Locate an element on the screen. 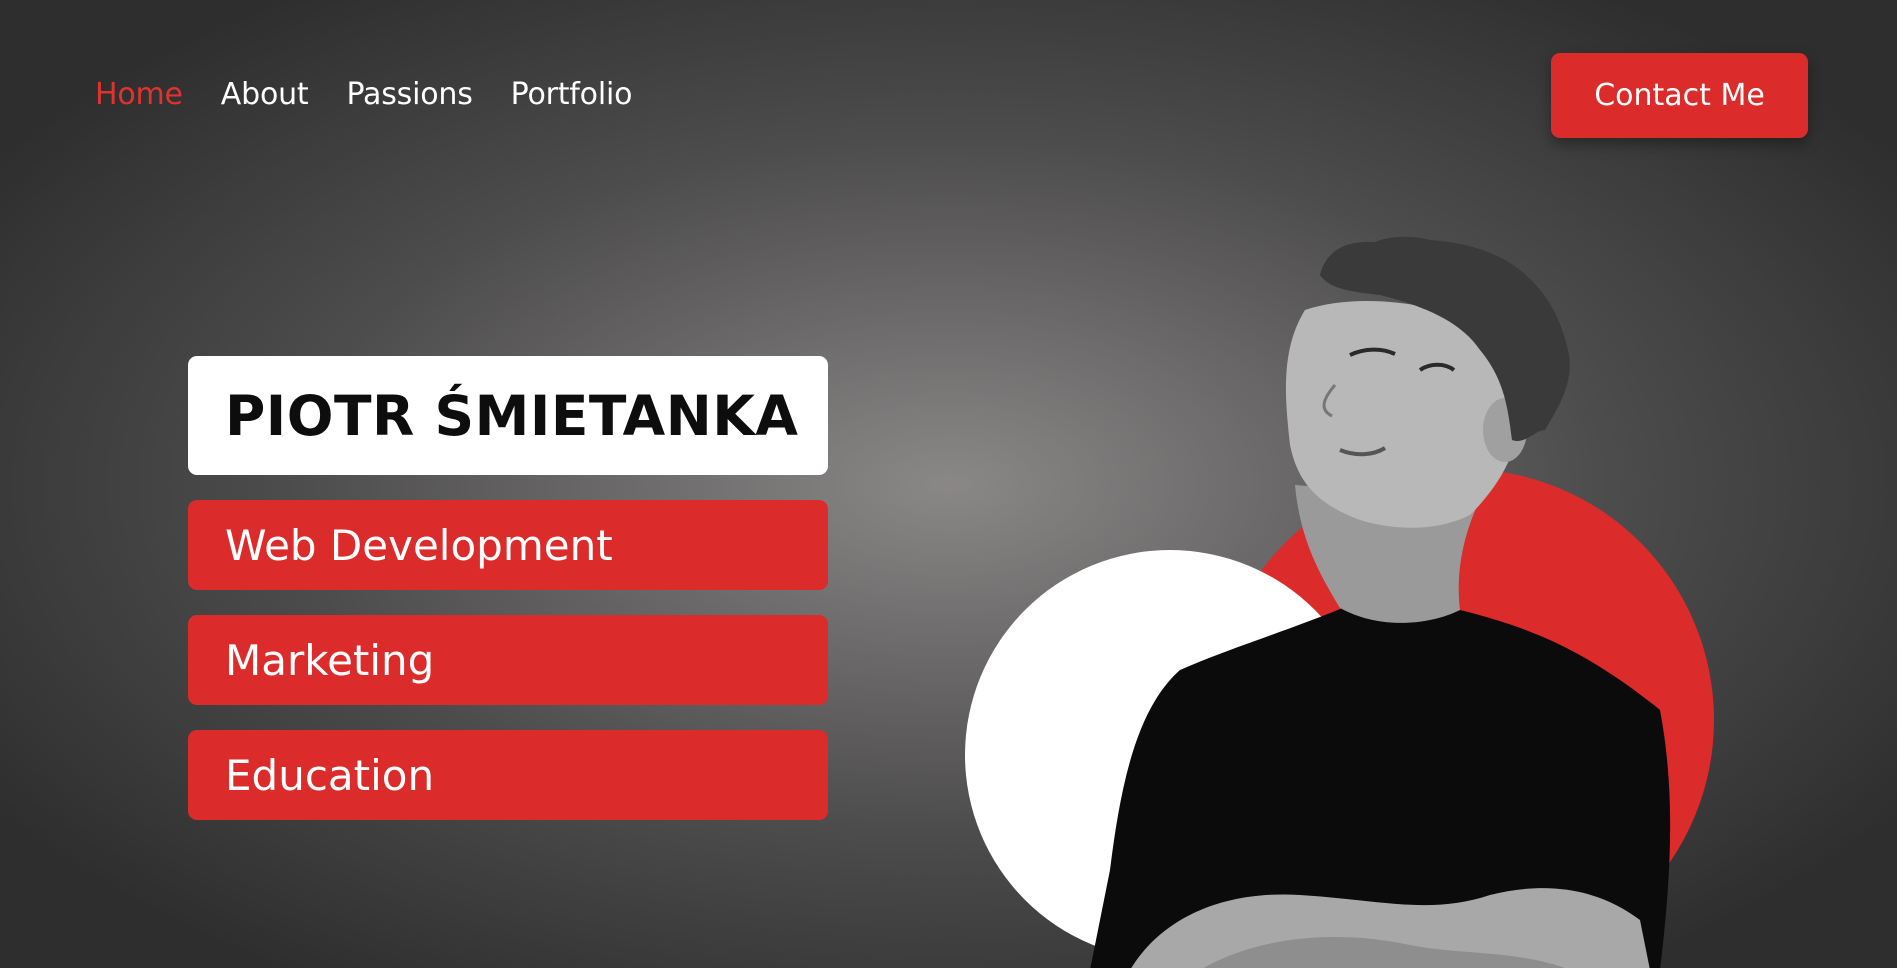  hero-name: PIOTR ŚMIETANKA is located at coordinates (512, 415).